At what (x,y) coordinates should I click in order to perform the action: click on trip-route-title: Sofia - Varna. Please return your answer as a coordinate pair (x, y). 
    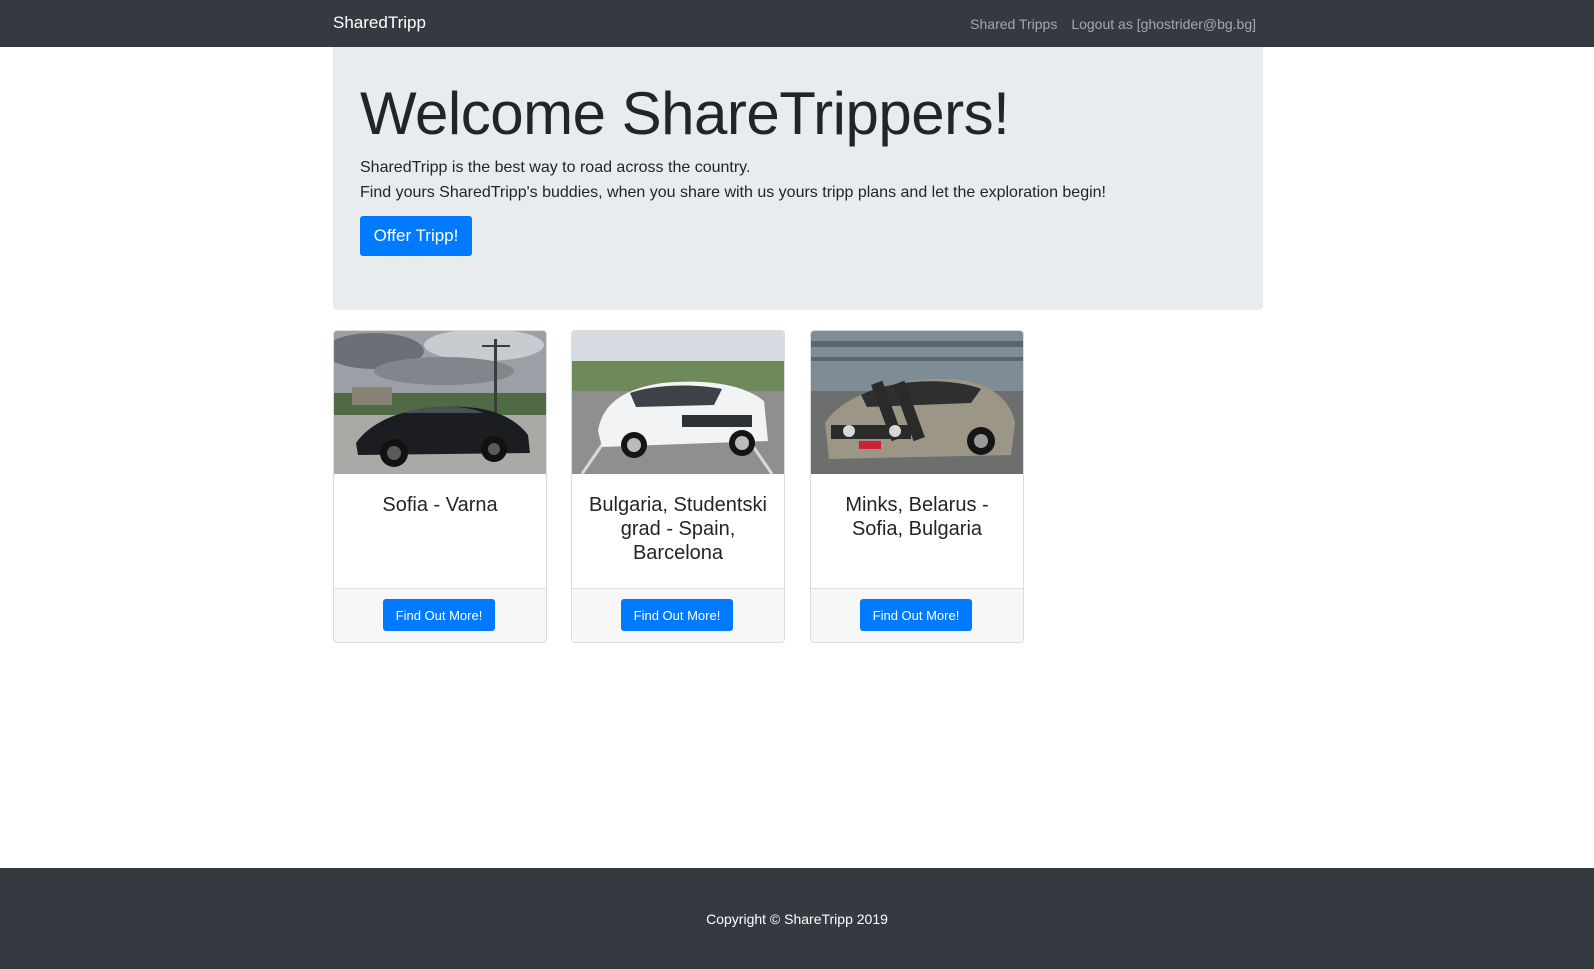
    Looking at the image, I should click on (440, 505).